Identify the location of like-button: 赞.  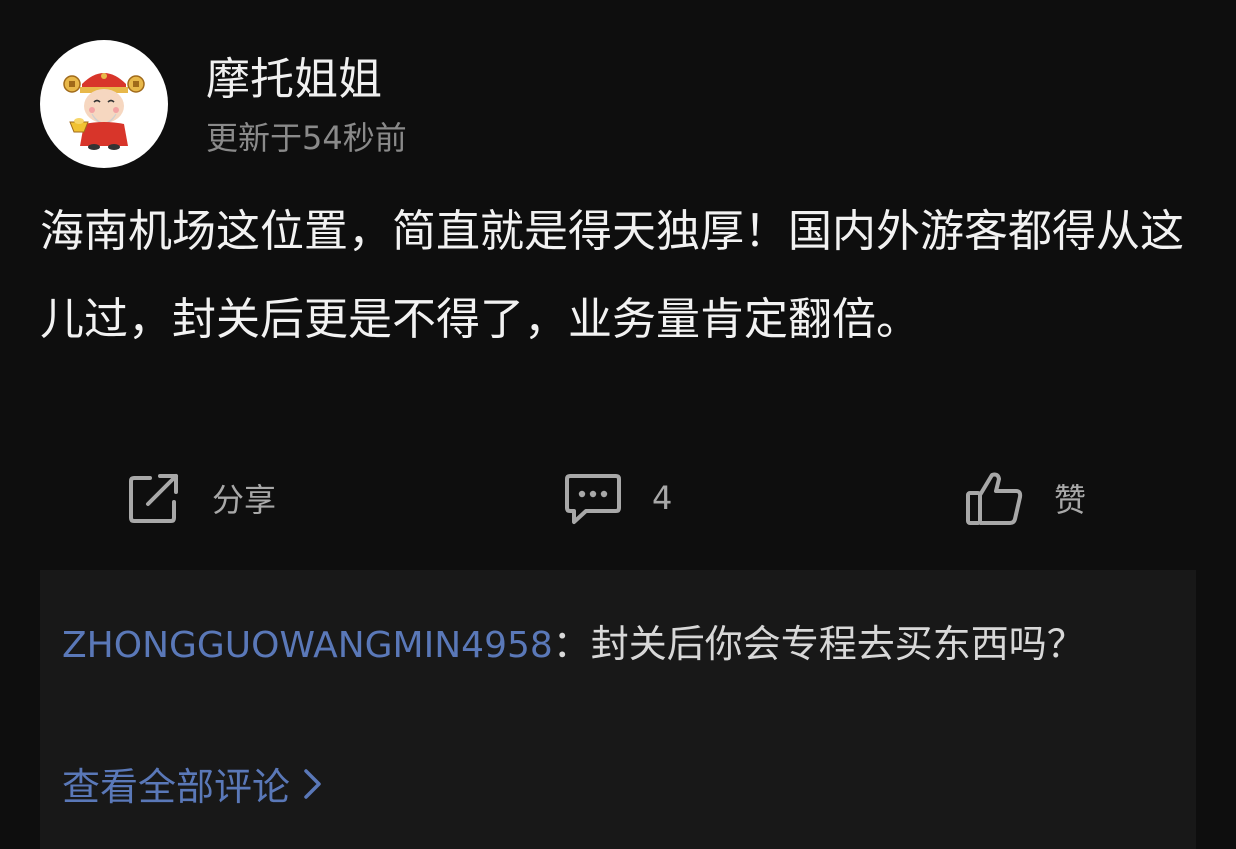
(1025, 498).